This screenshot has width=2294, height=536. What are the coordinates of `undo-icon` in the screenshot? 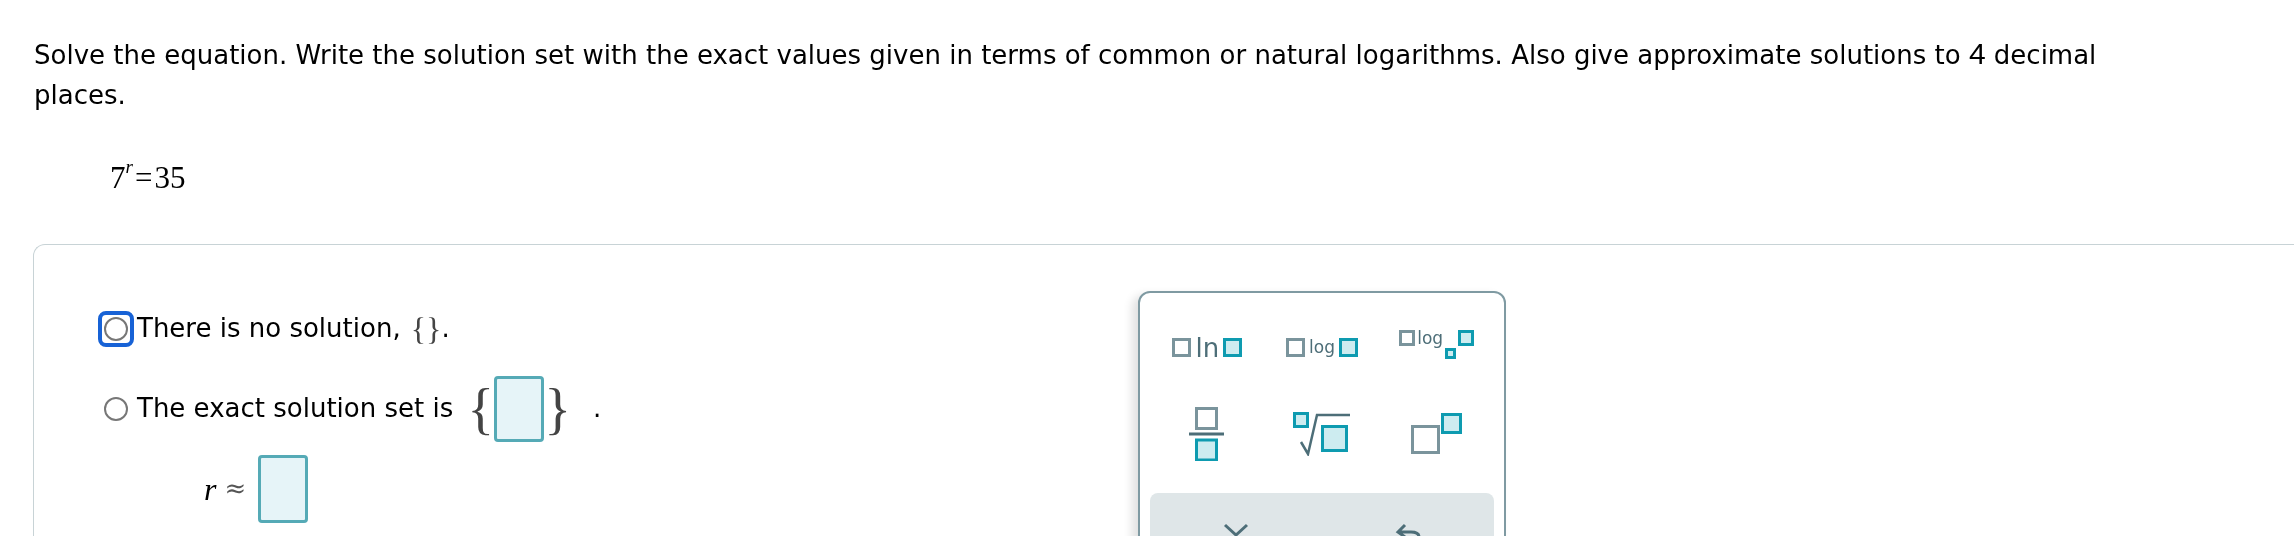 It's located at (1408, 529).